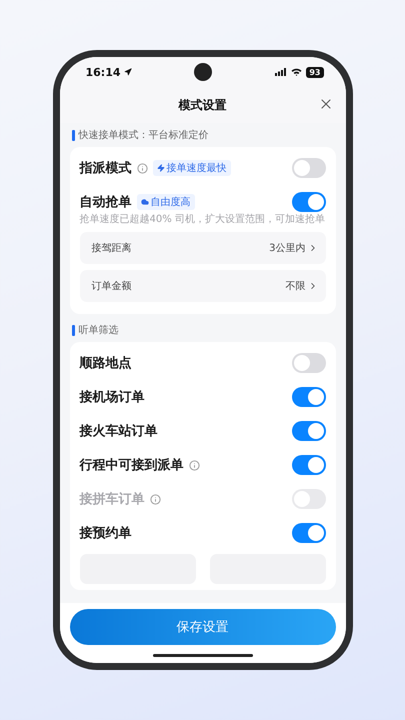  I want to click on page-title: 模式设置, so click(202, 105).